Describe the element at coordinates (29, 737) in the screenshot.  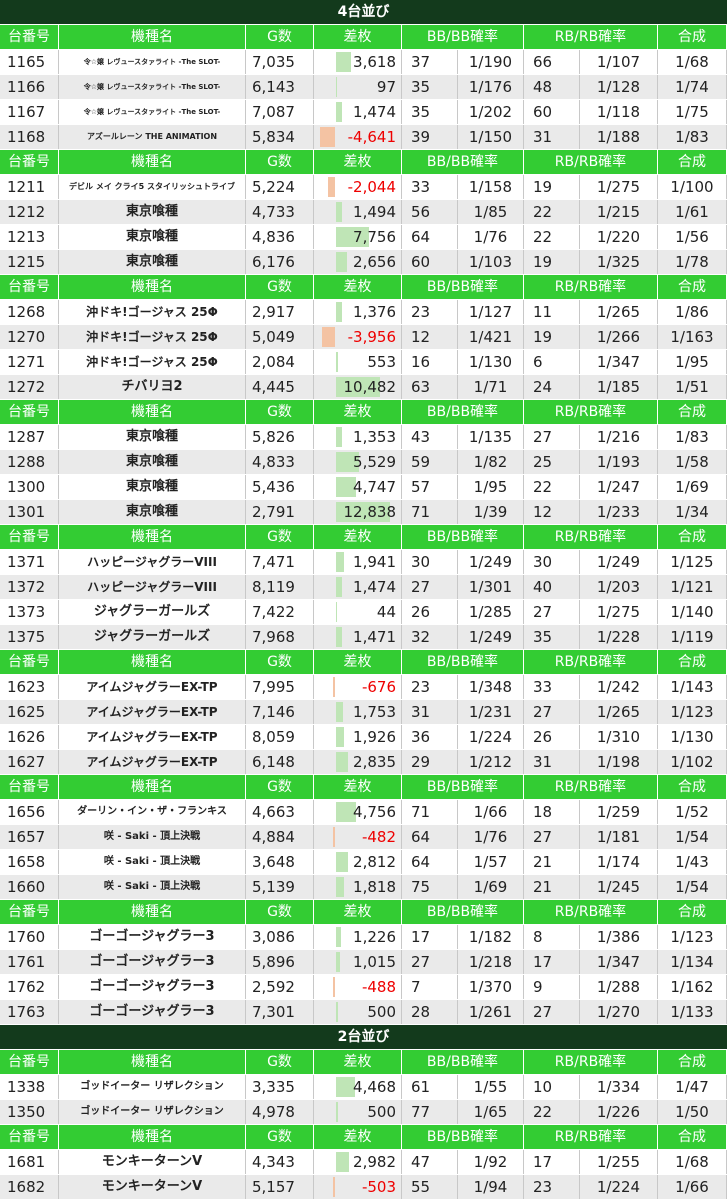
I see `machine-number: 1626` at that location.